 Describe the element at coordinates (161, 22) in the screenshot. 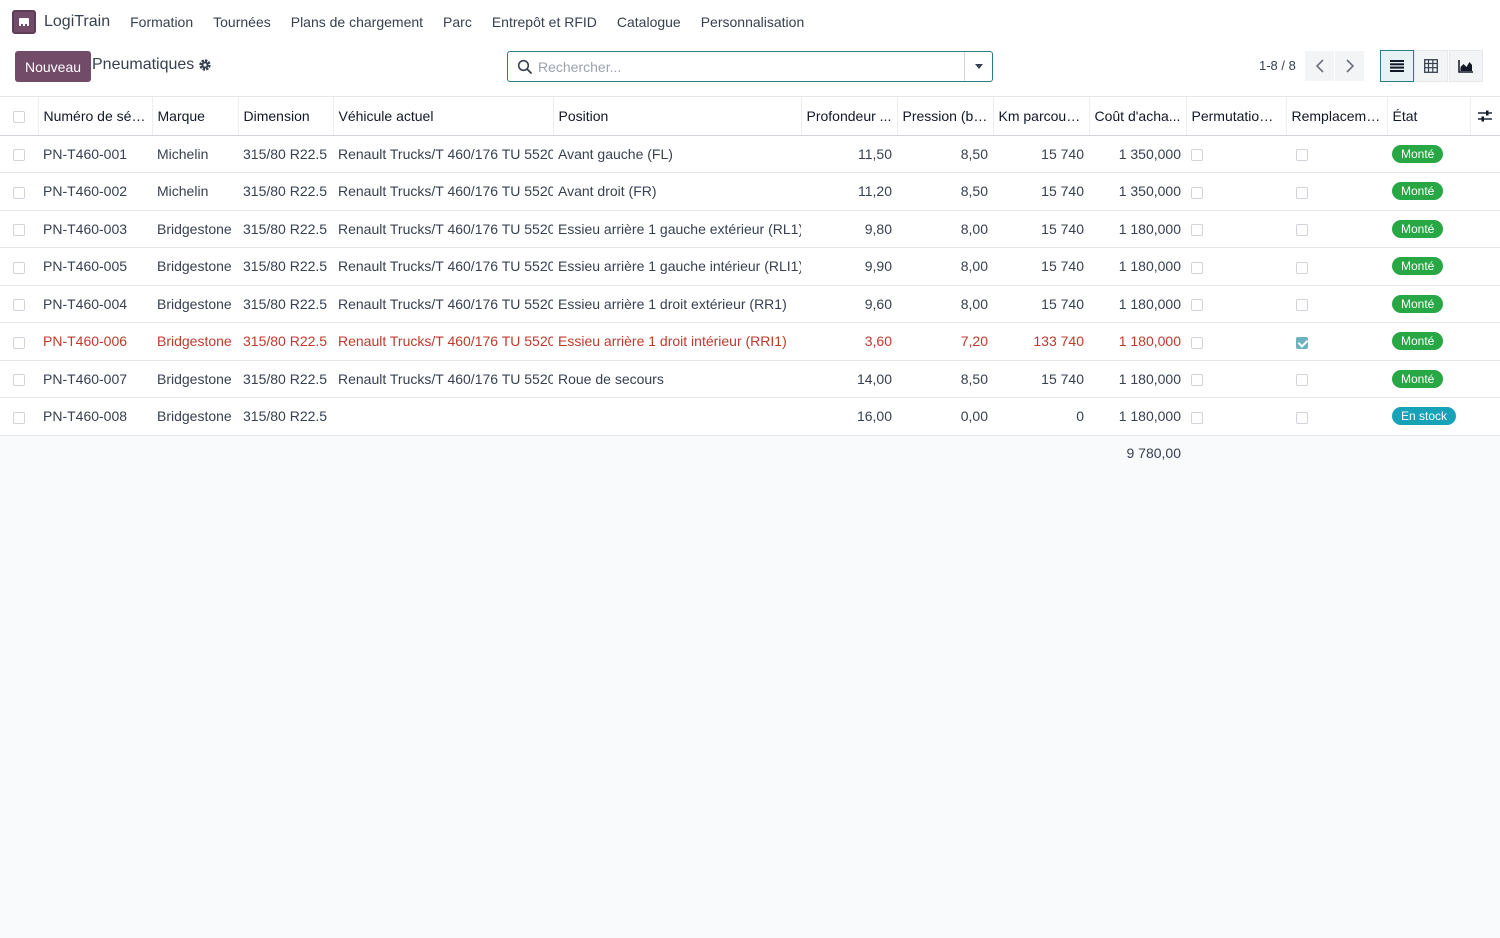

I see `nav-item-formation: Formation` at that location.